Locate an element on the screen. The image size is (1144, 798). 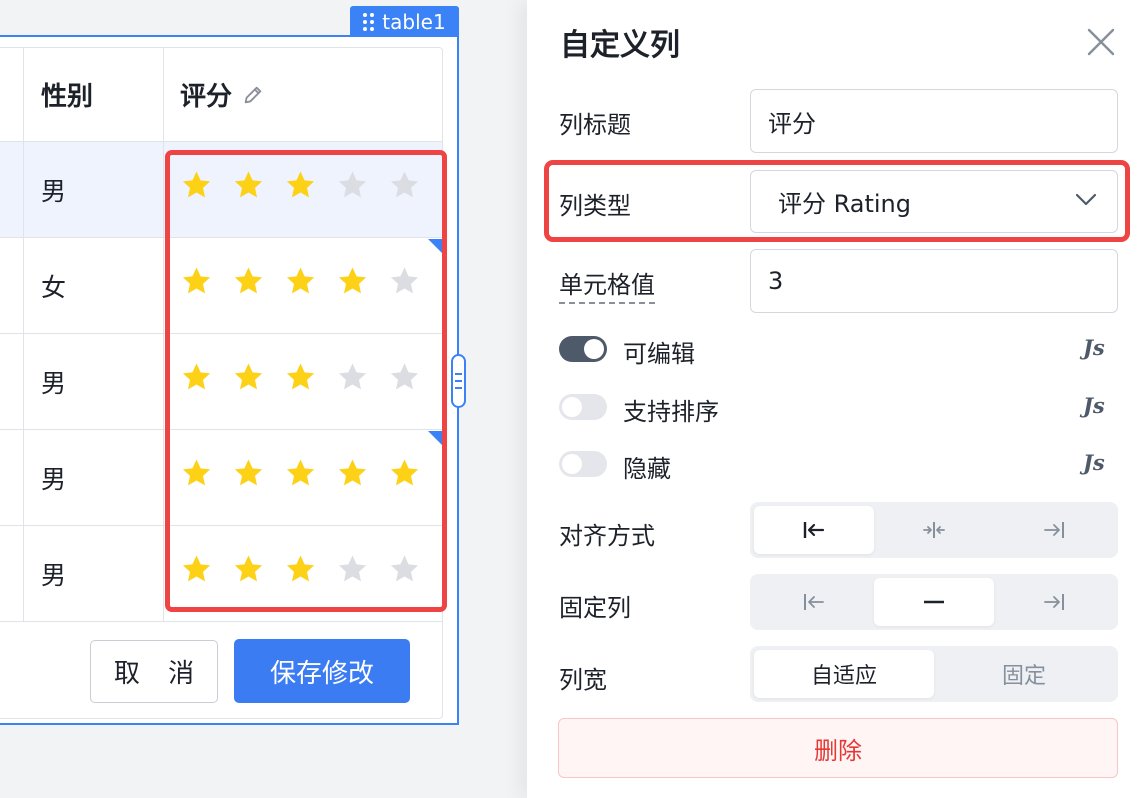
align-left-icon is located at coordinates (814, 530).